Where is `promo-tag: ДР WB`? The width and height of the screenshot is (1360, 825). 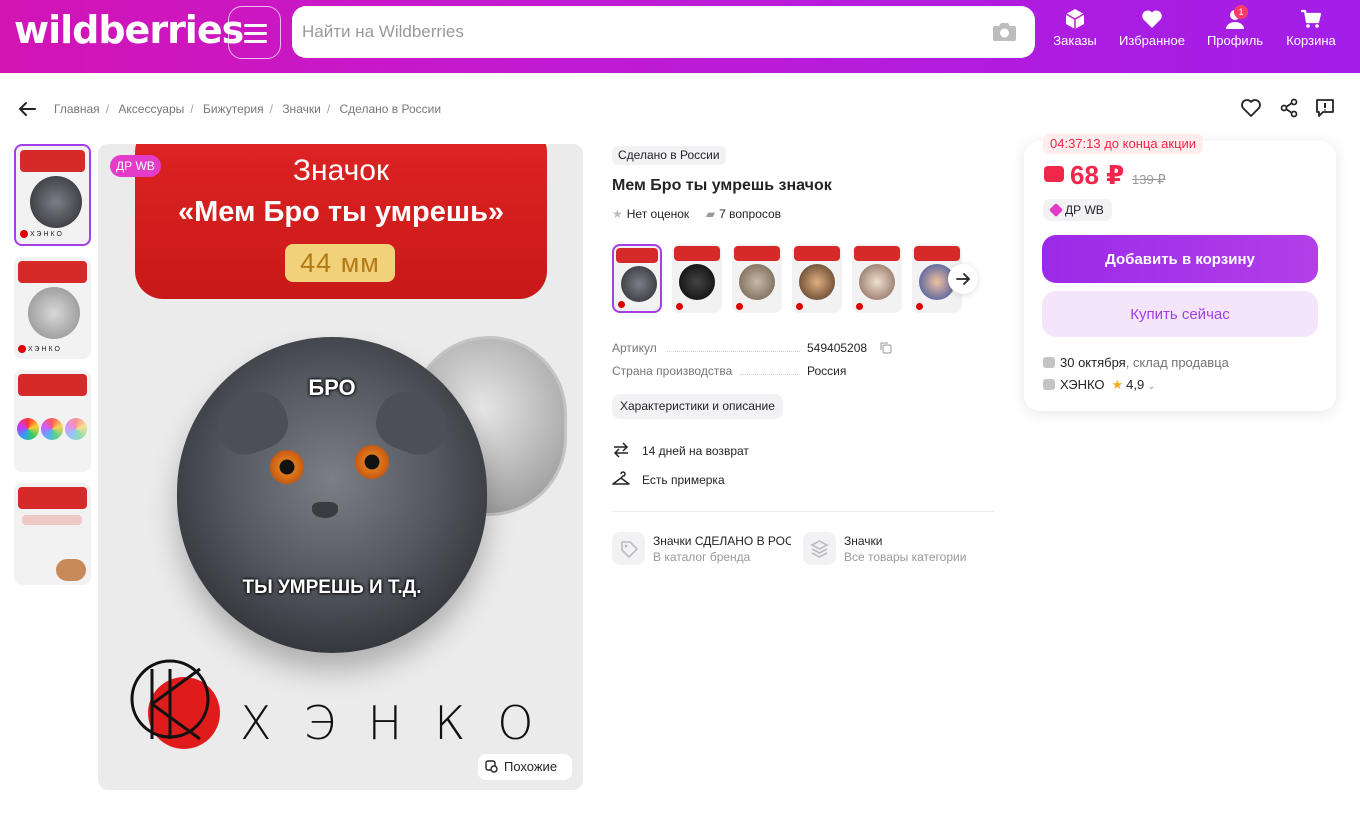 promo-tag: ДР WB is located at coordinates (1077, 210).